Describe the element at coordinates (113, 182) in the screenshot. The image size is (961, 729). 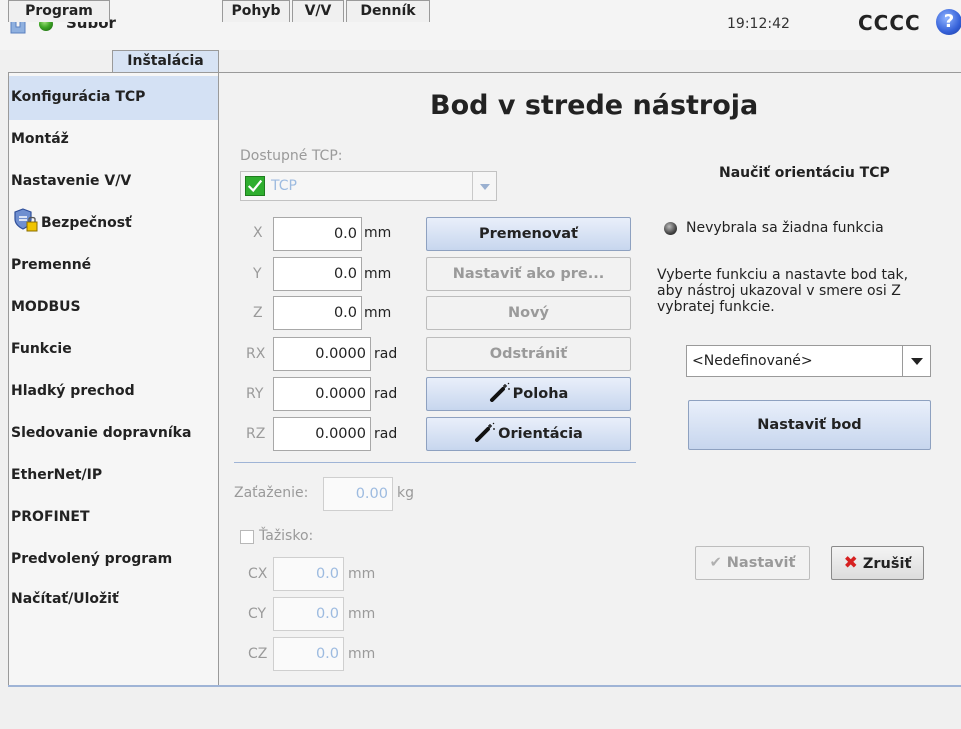
I see `sidebar-item-io-setup: Nastavenie V/V` at that location.